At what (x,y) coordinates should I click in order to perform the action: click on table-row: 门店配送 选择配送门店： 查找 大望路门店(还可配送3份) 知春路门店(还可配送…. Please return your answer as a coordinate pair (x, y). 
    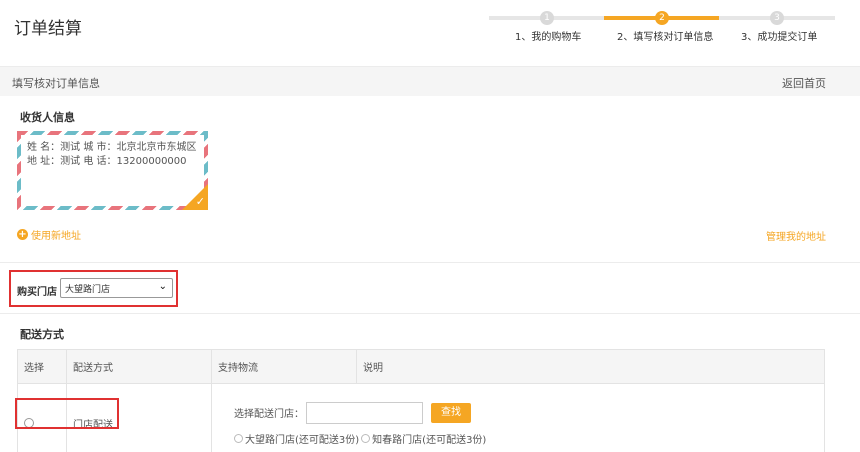
    Looking at the image, I should click on (421, 417).